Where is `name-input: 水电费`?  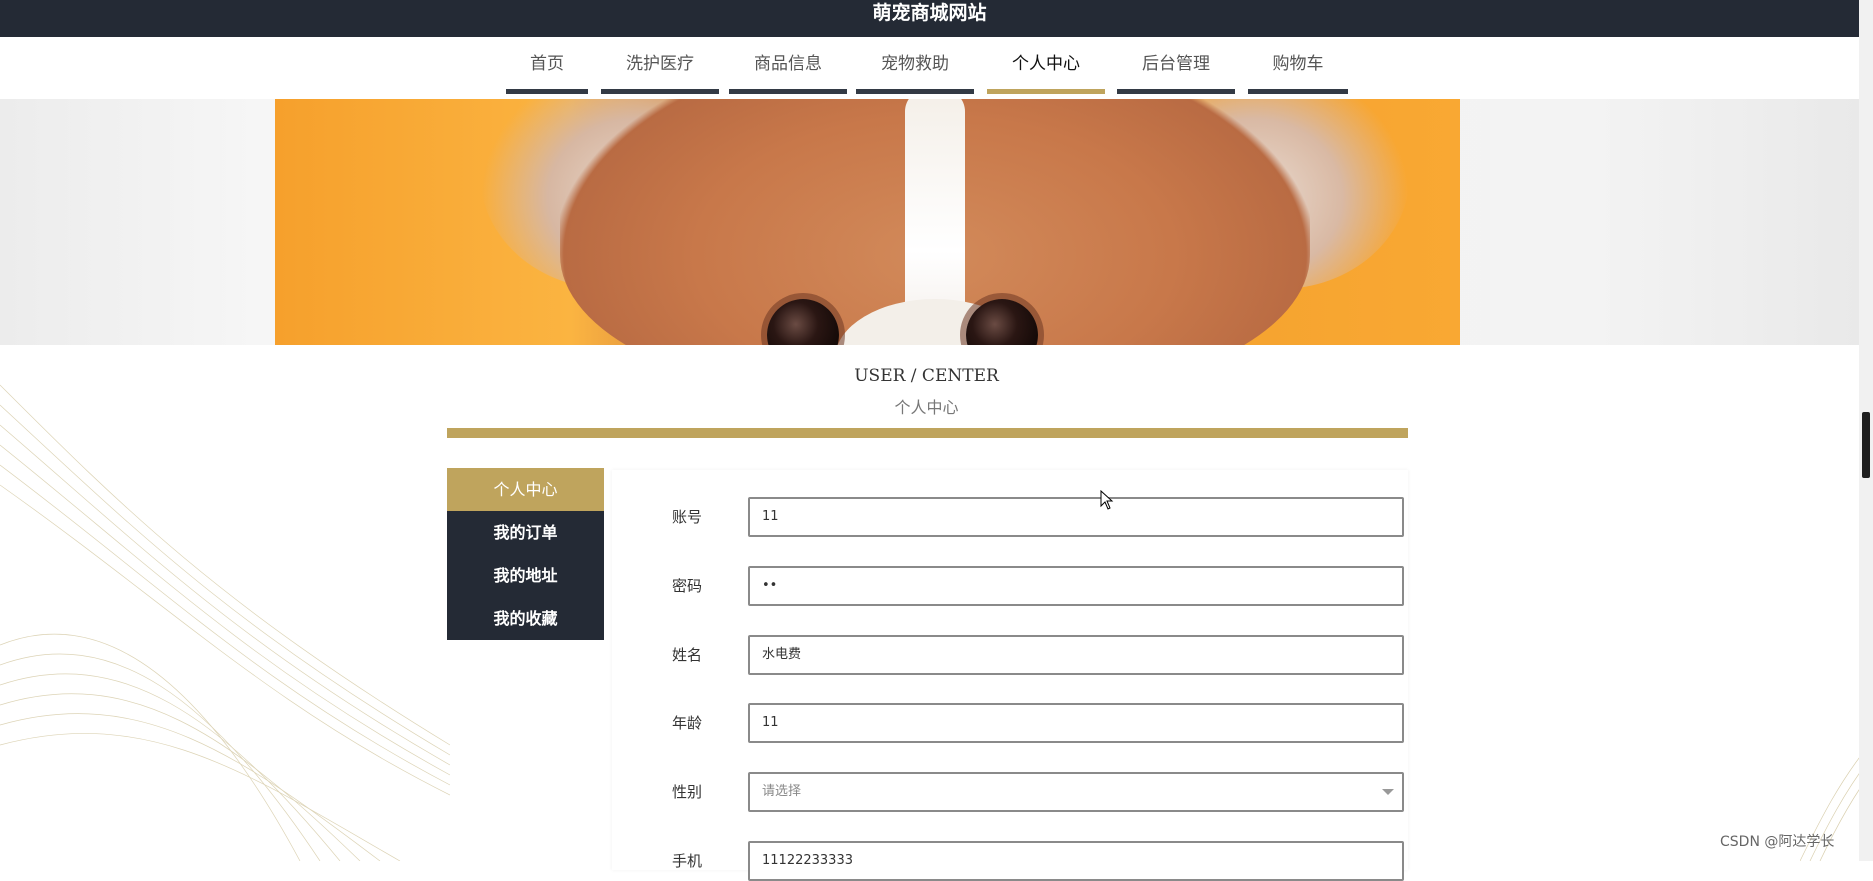 name-input: 水电费 is located at coordinates (1076, 655).